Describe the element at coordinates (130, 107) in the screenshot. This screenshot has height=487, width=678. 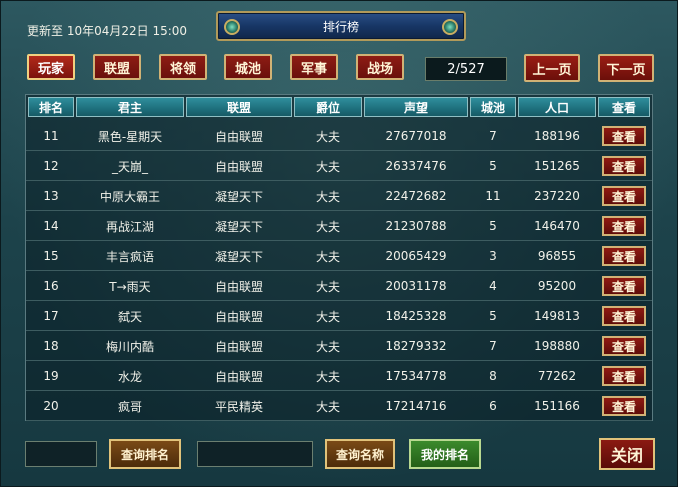
I see `col-lord: 君主` at that location.